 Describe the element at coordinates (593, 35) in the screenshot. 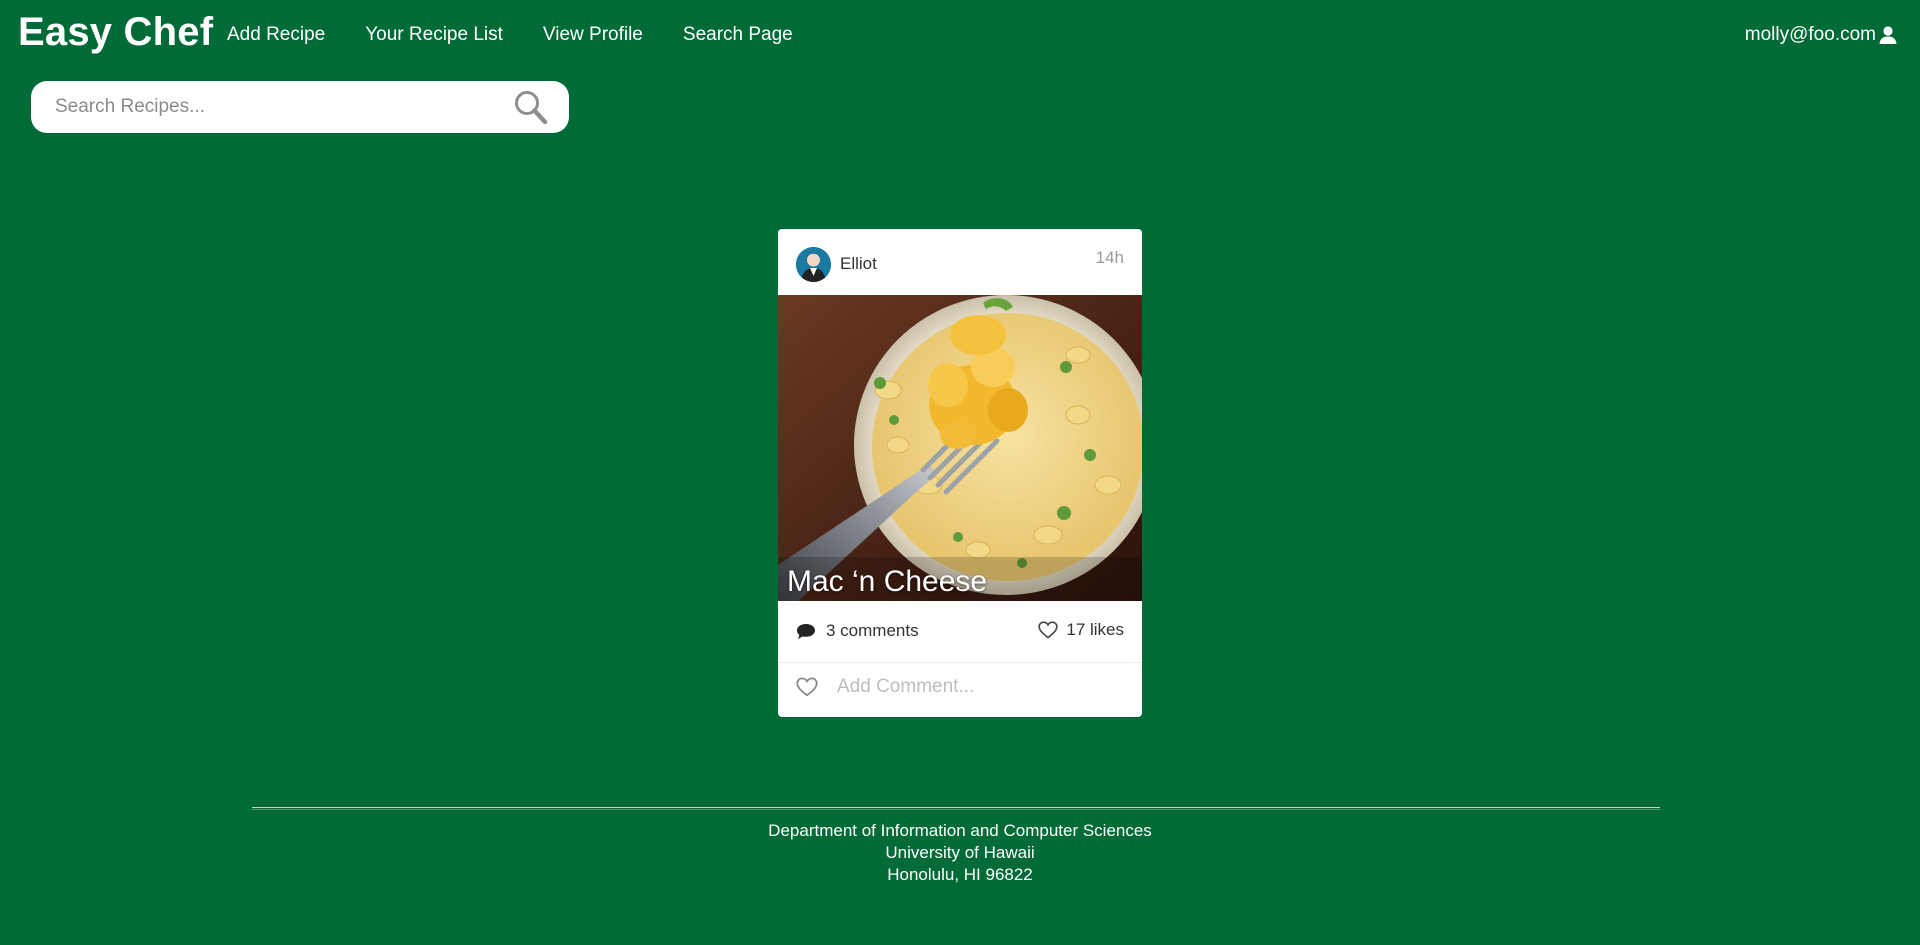

I see `nav-view-profile: View Profile` at that location.